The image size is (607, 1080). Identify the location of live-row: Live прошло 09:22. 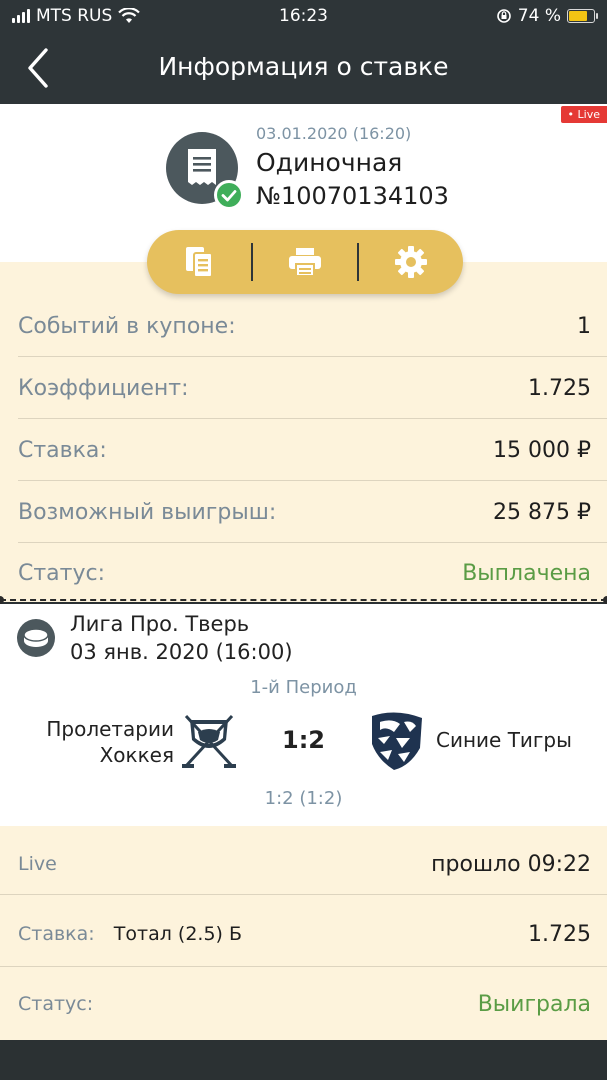
(304, 864).